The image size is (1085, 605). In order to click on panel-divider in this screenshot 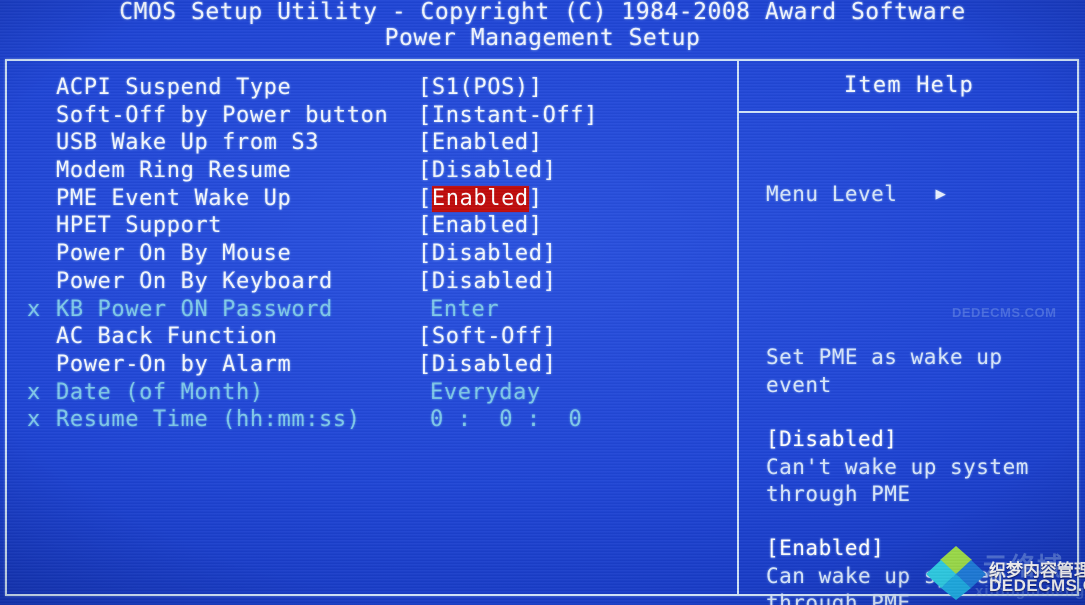, I will do `click(738, 327)`.